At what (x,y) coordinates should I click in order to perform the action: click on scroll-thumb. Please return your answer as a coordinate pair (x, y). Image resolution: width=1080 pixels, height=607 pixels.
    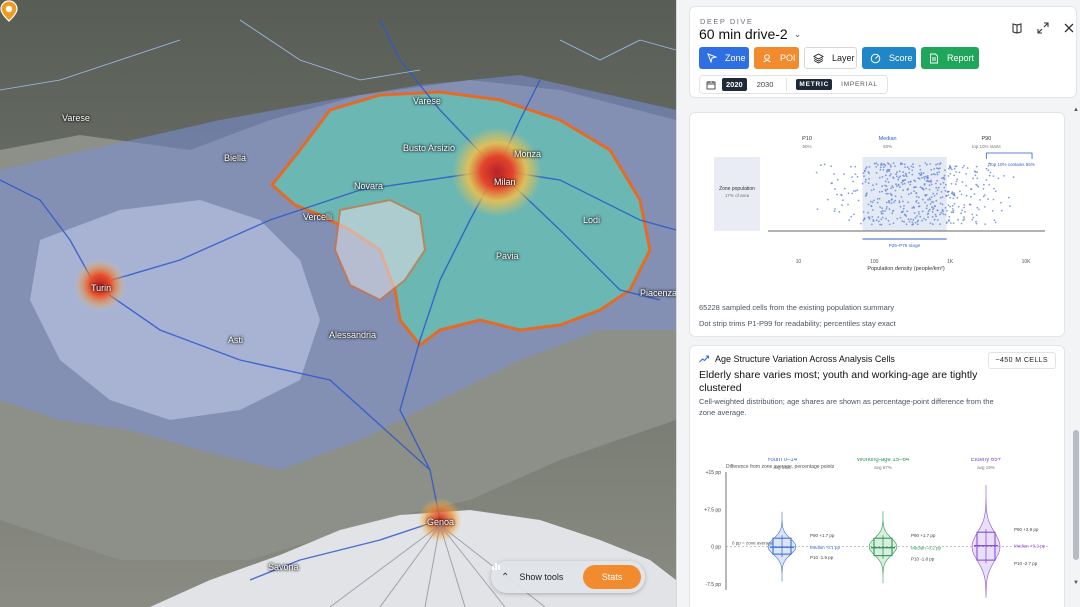
    Looking at the image, I should click on (1076, 495).